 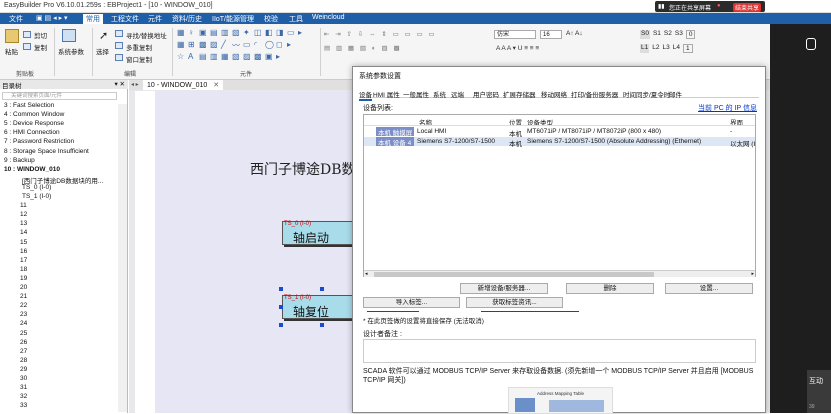 What do you see at coordinates (23, 396) in the screenshot?
I see `tree-item: 32` at bounding box center [23, 396].